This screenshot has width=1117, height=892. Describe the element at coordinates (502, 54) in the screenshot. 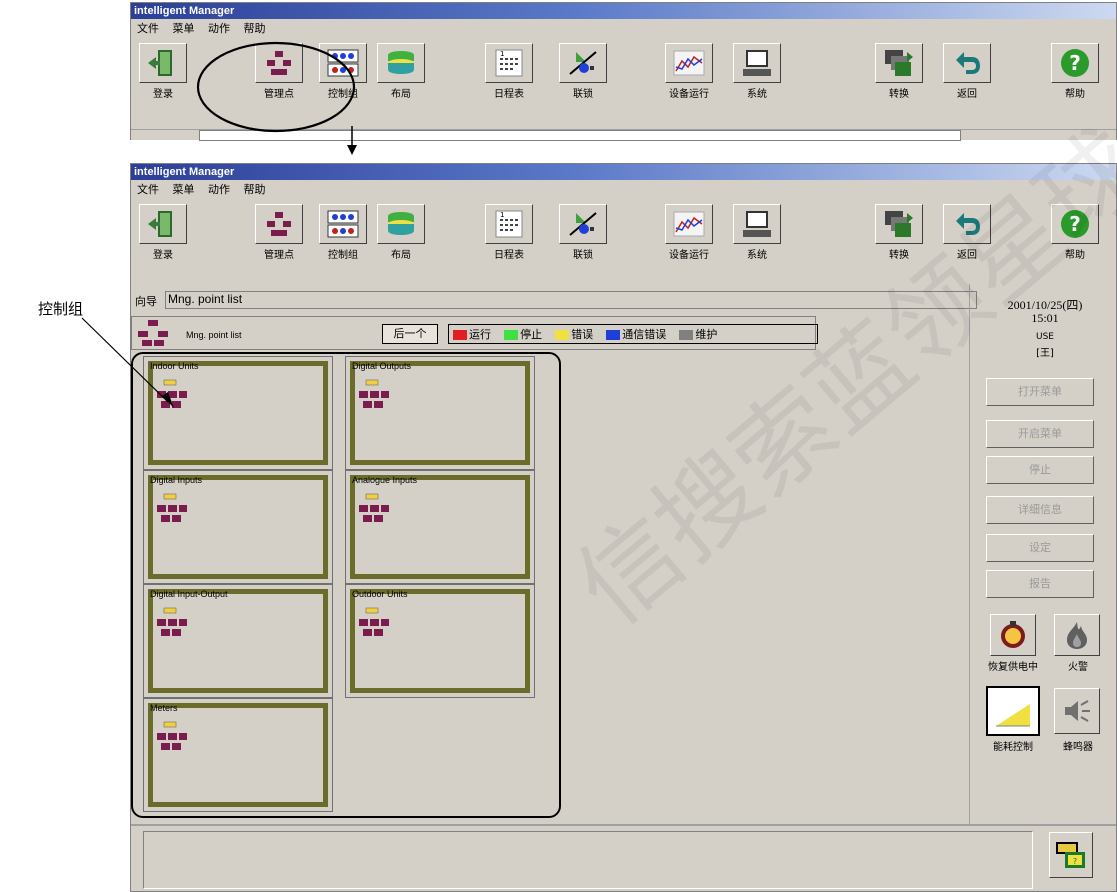

I see `svg-text: 1` at that location.